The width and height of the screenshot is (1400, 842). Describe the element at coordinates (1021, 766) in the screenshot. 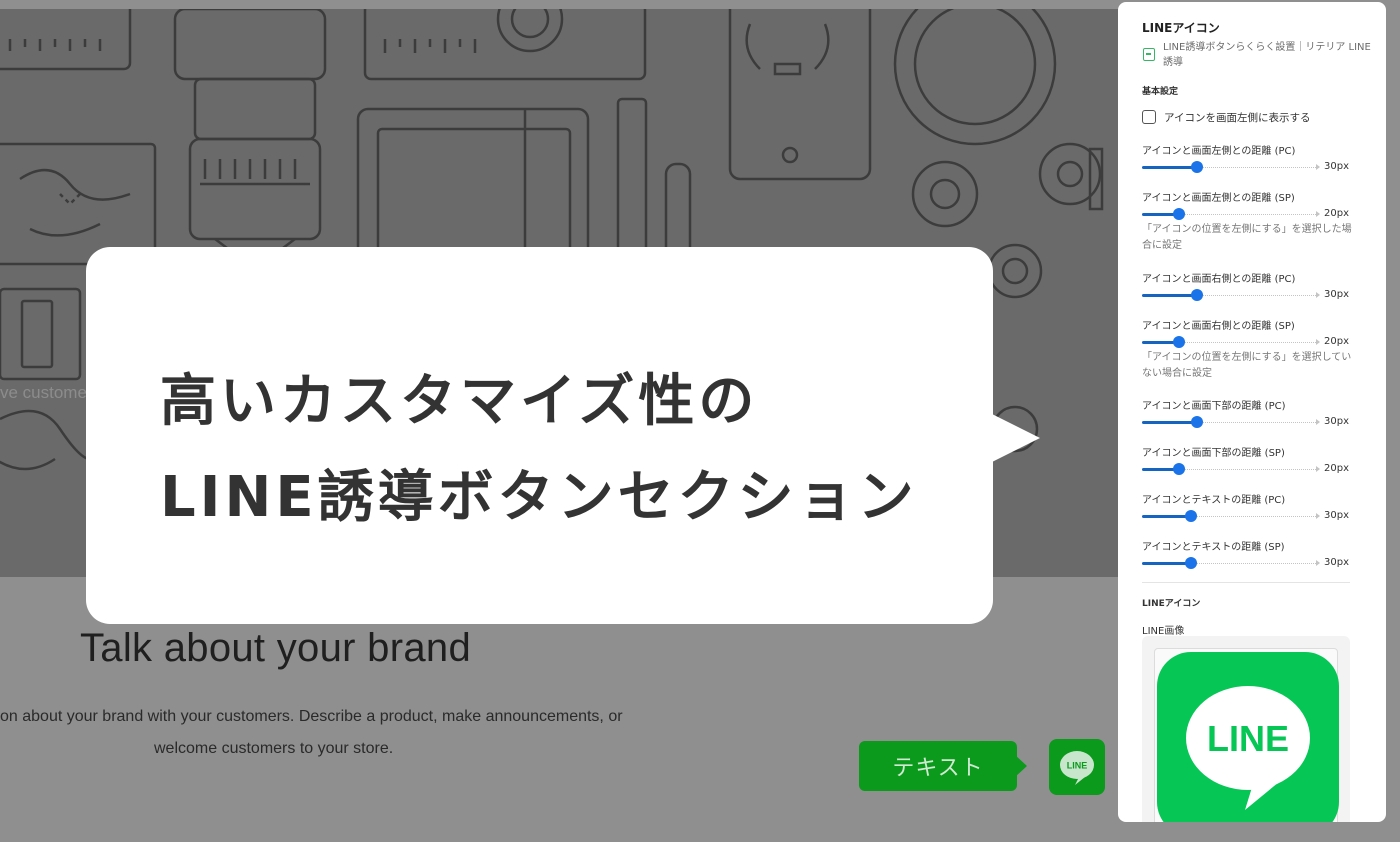

I see `text-bubble-tail` at that location.